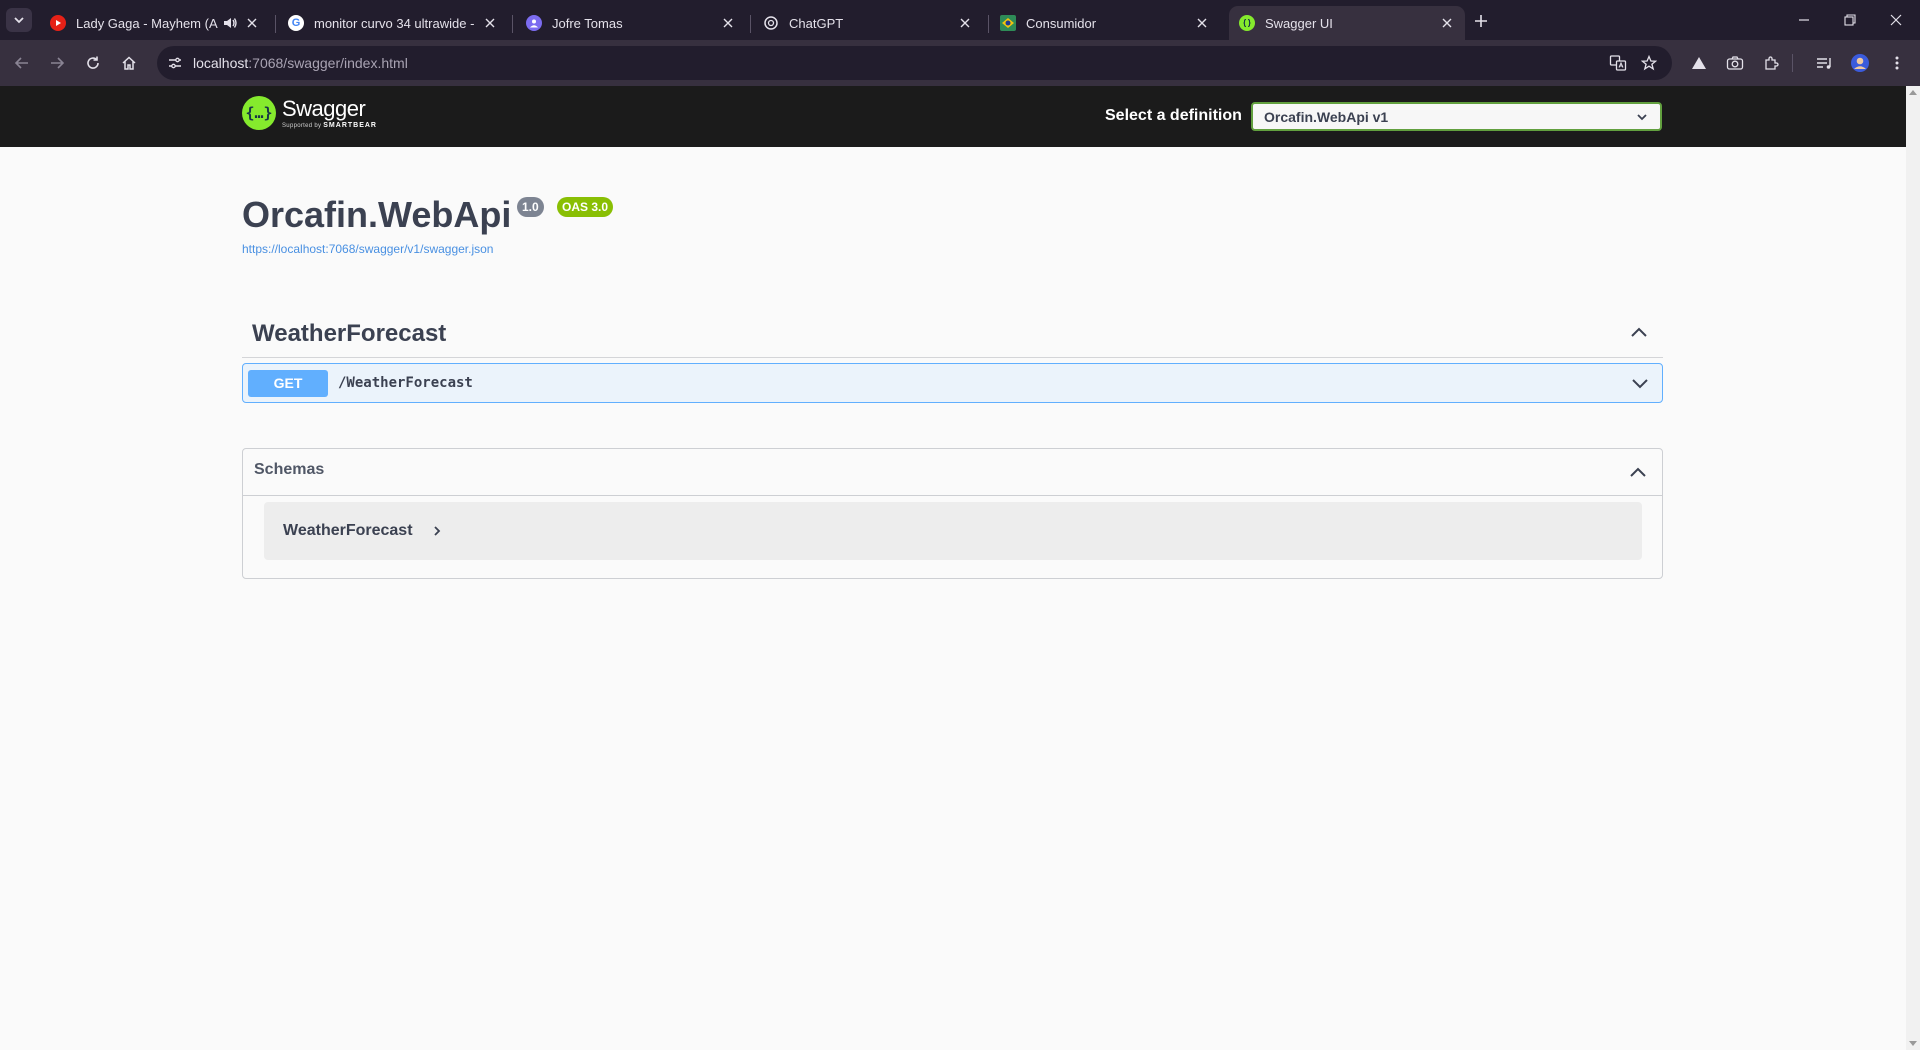  I want to click on minimize-icon, so click(1804, 20).